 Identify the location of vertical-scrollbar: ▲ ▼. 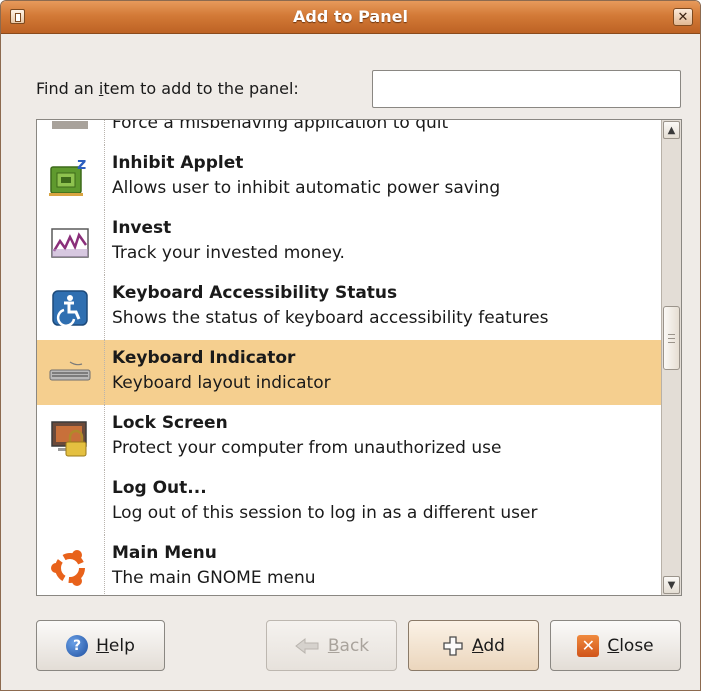
(671, 357).